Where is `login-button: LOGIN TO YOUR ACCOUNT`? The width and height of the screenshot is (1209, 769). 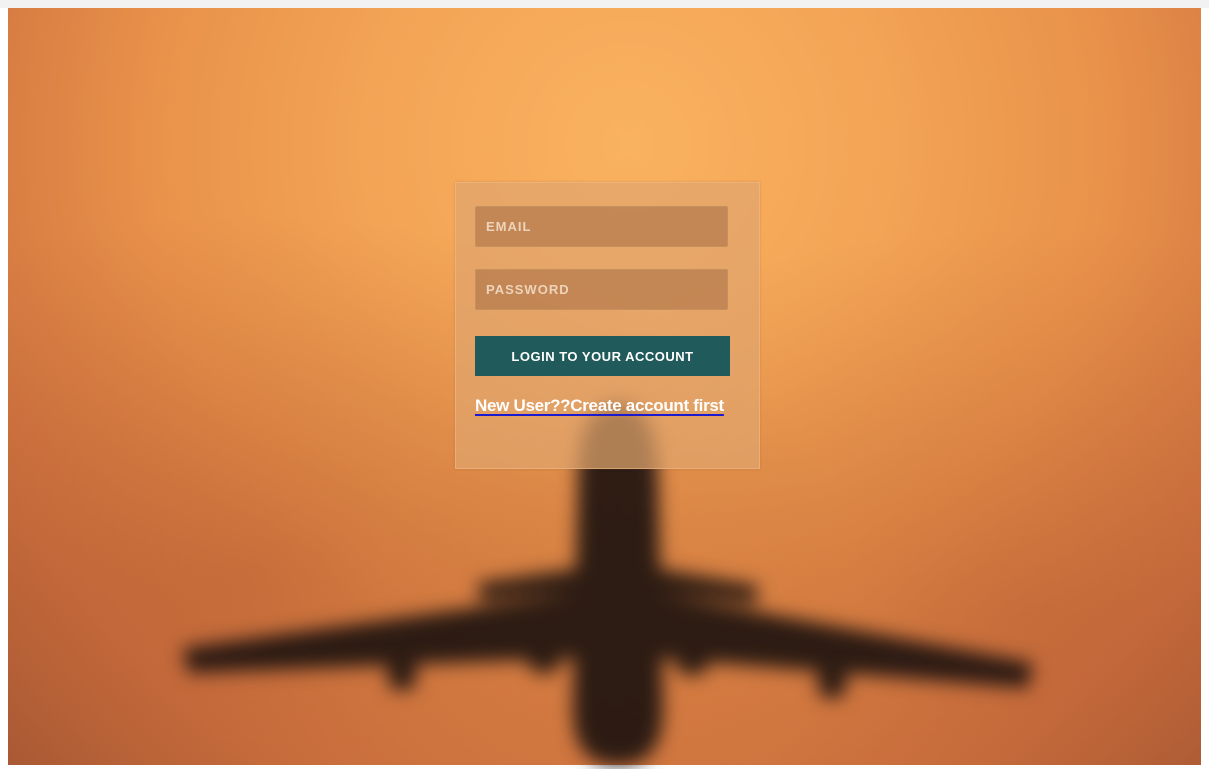 login-button: LOGIN TO YOUR ACCOUNT is located at coordinates (602, 356).